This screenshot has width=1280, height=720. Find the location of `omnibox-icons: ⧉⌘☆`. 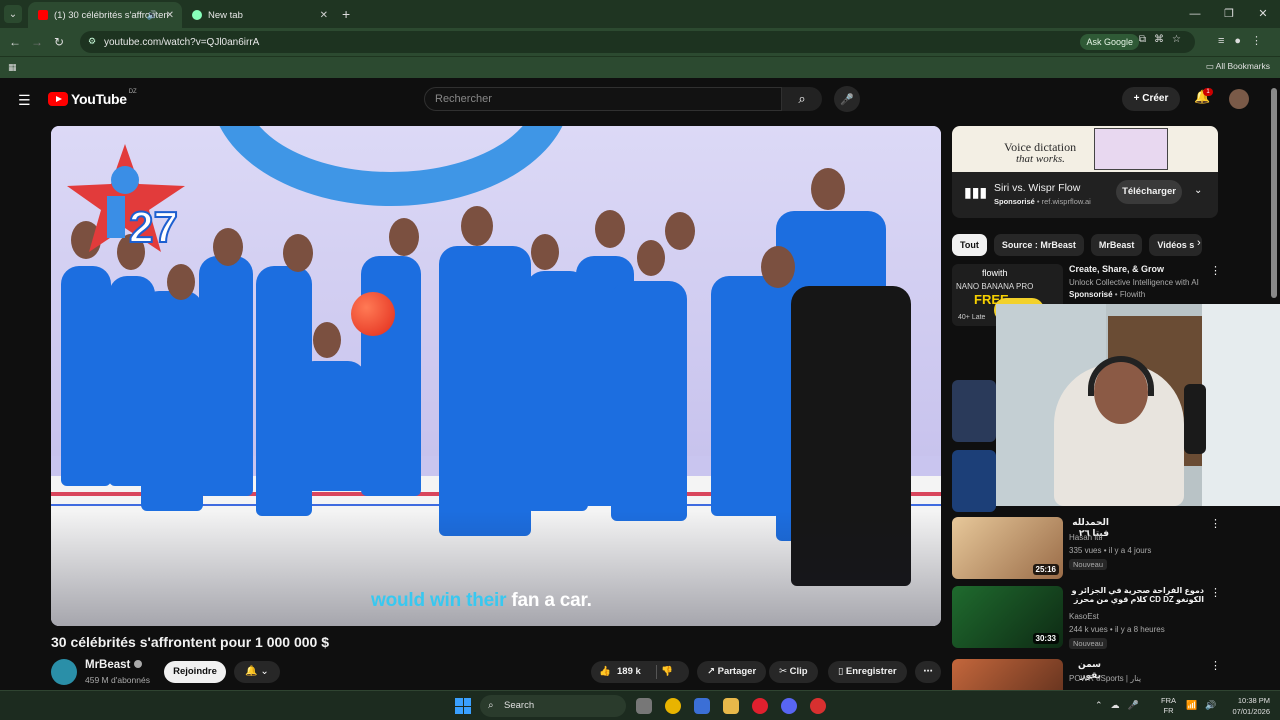

omnibox-icons: ⧉⌘☆ is located at coordinates (1164, 39).